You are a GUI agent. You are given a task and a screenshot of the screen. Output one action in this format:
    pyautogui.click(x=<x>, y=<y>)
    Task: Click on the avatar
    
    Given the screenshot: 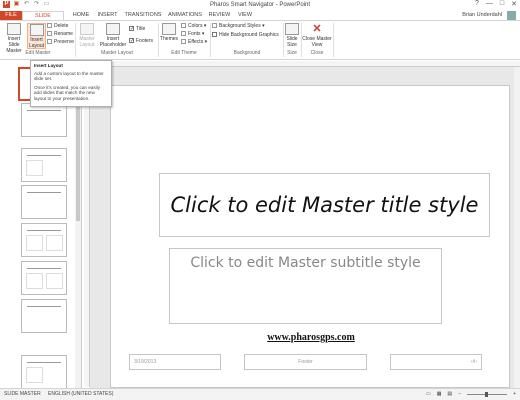 What is the action you would take?
    pyautogui.click(x=511, y=15)
    